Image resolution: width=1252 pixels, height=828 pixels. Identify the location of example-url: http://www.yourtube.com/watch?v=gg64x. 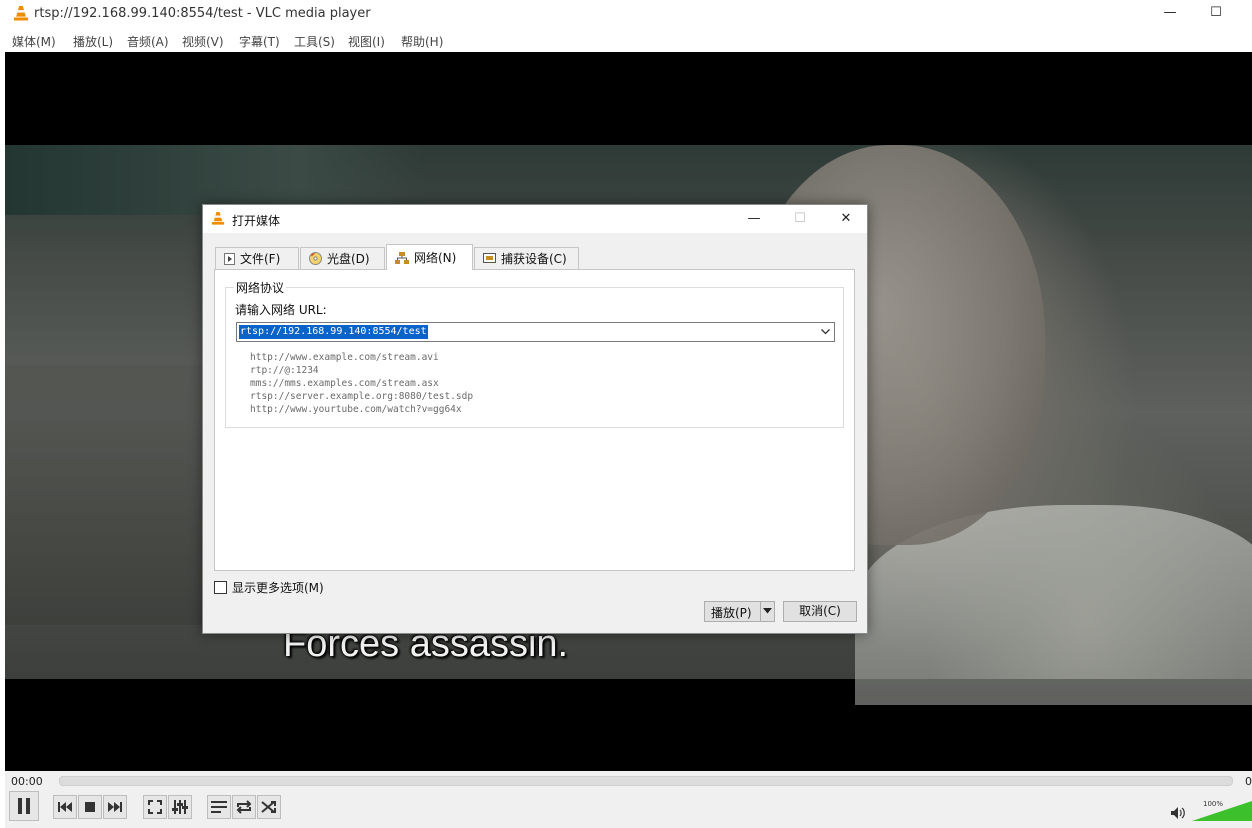
(356, 409).